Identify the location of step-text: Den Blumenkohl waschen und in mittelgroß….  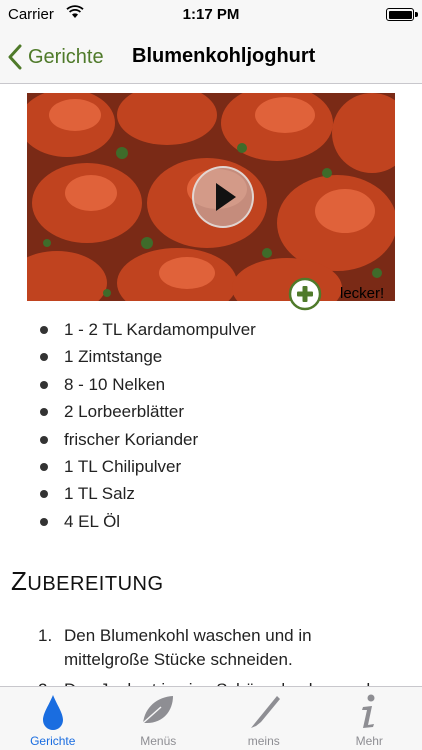
(188, 647).